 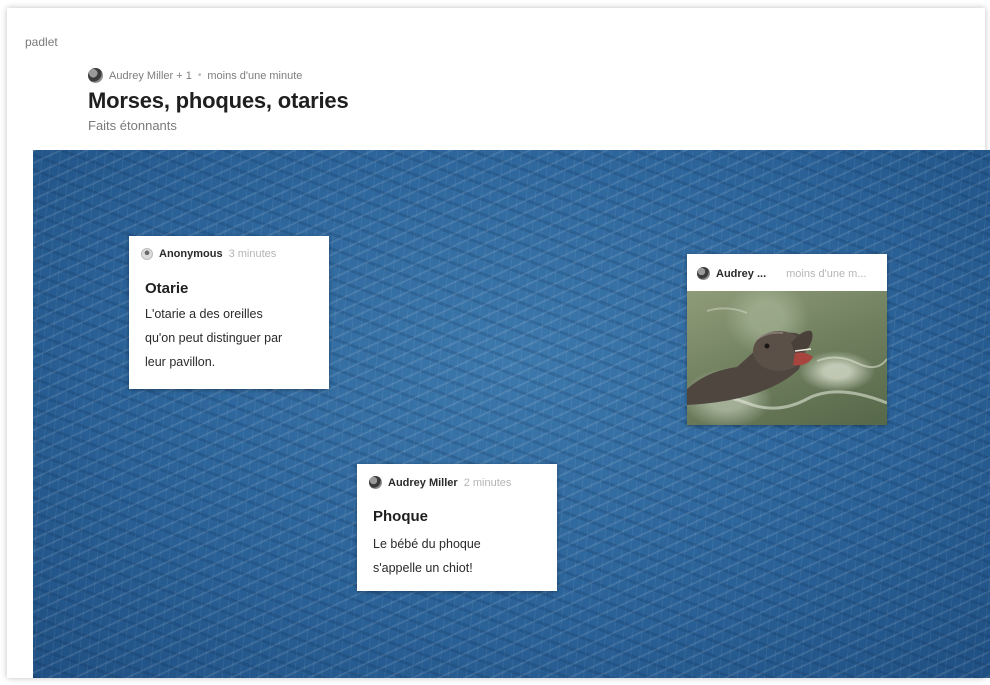 What do you see at coordinates (150, 76) in the screenshot?
I see `board-authors: Audrey Miller + 1` at bounding box center [150, 76].